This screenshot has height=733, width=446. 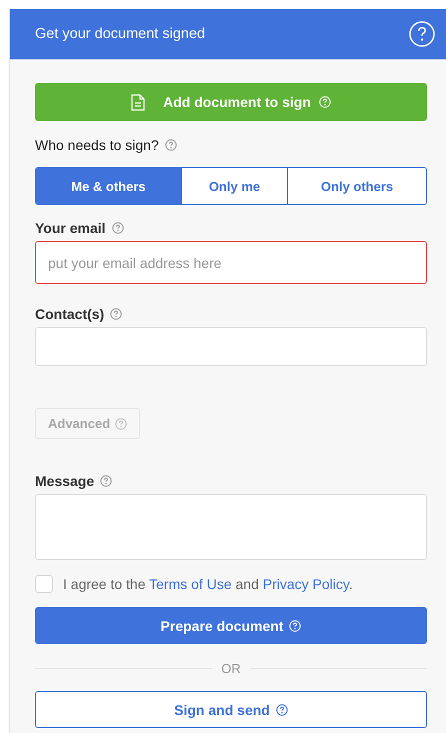 I want to click on field-label: Your email, so click(x=70, y=228).